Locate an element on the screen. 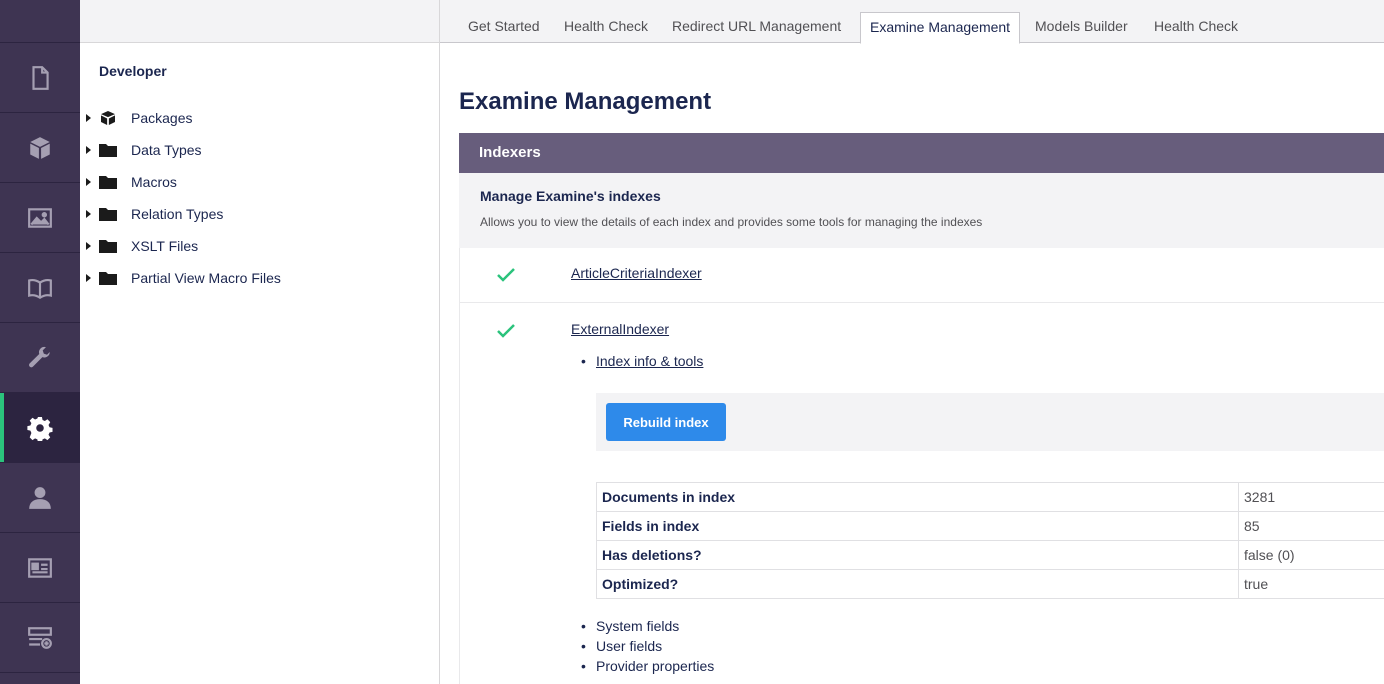  index-info-tools-link: Index info & tools is located at coordinates (642, 361).